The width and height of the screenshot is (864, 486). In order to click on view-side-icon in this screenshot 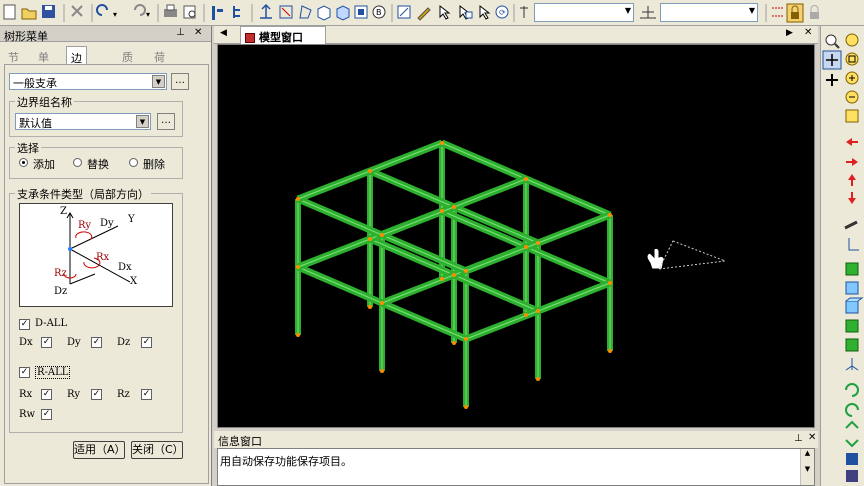, I will do `click(854, 305)`.